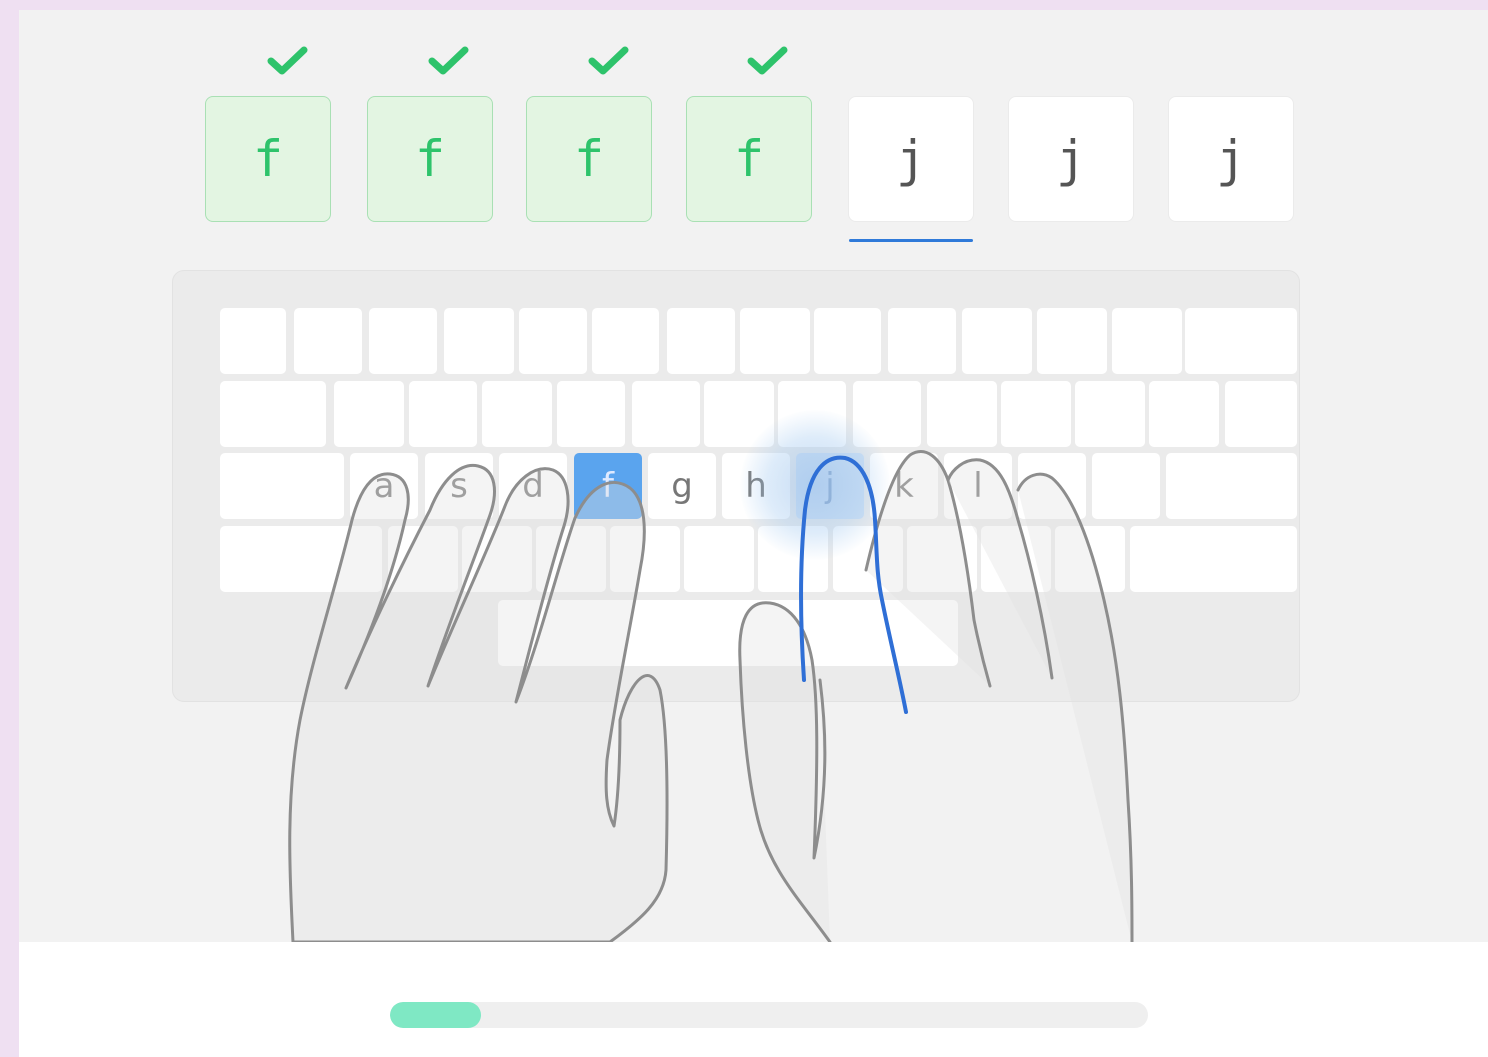 This screenshot has width=1488, height=1057. I want to click on key-d: d, so click(533, 486).